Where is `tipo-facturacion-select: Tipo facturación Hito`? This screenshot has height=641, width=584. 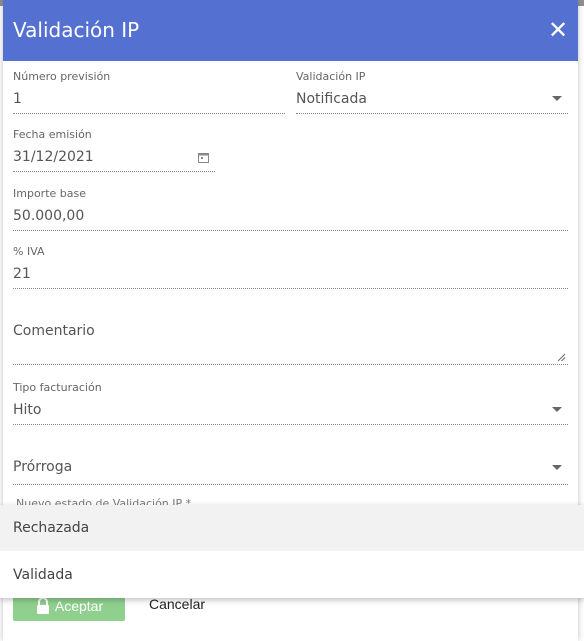 tipo-facturacion-select: Tipo facturación Hito is located at coordinates (290, 403).